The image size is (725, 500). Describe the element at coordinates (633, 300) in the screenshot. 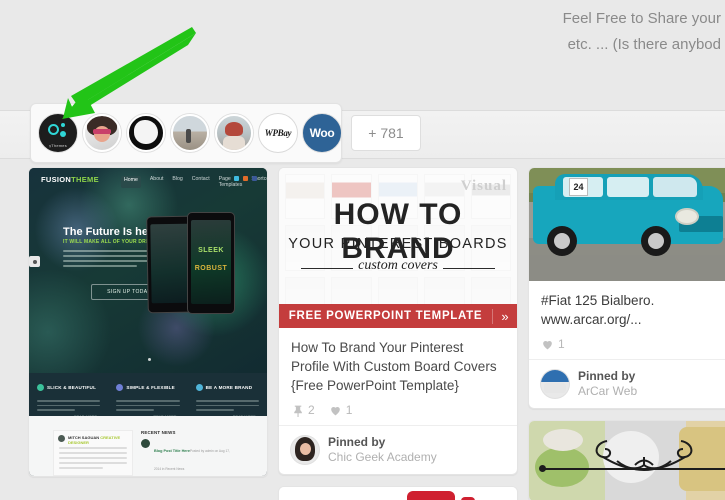

I see `pin-title-fiat-line1: #Fiat 125 Bialbero.` at that location.